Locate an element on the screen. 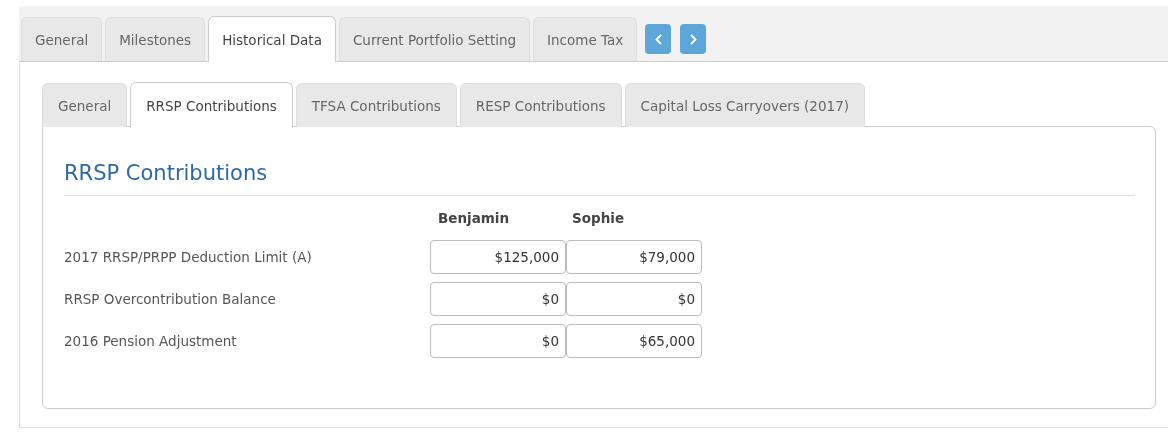  chevron-right-icon is located at coordinates (693, 39).